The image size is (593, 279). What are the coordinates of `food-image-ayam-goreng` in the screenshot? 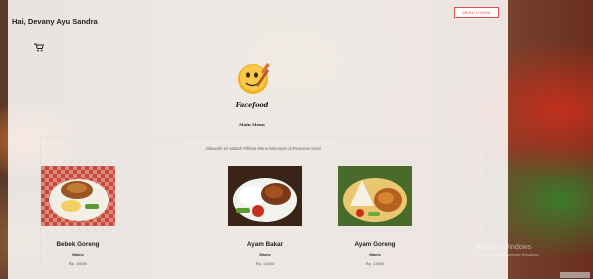 It's located at (375, 196).